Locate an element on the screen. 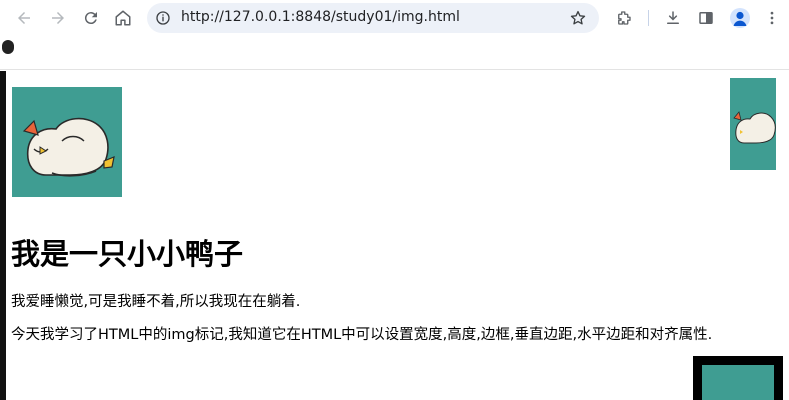 This screenshot has width=789, height=400. url-text: http://127.0.0.1:8848/study01/img.html is located at coordinates (320, 17).